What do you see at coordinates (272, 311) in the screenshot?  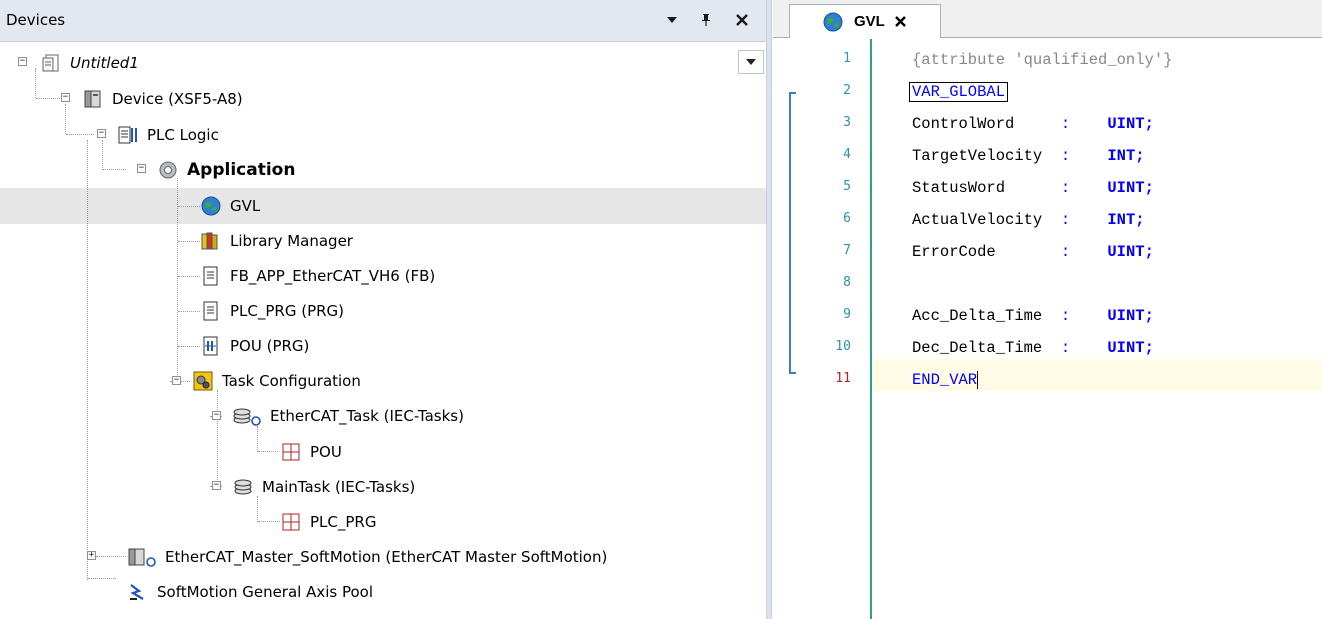 I see `tree-node-plc-prg: PLC_PRG (PRG)` at bounding box center [272, 311].